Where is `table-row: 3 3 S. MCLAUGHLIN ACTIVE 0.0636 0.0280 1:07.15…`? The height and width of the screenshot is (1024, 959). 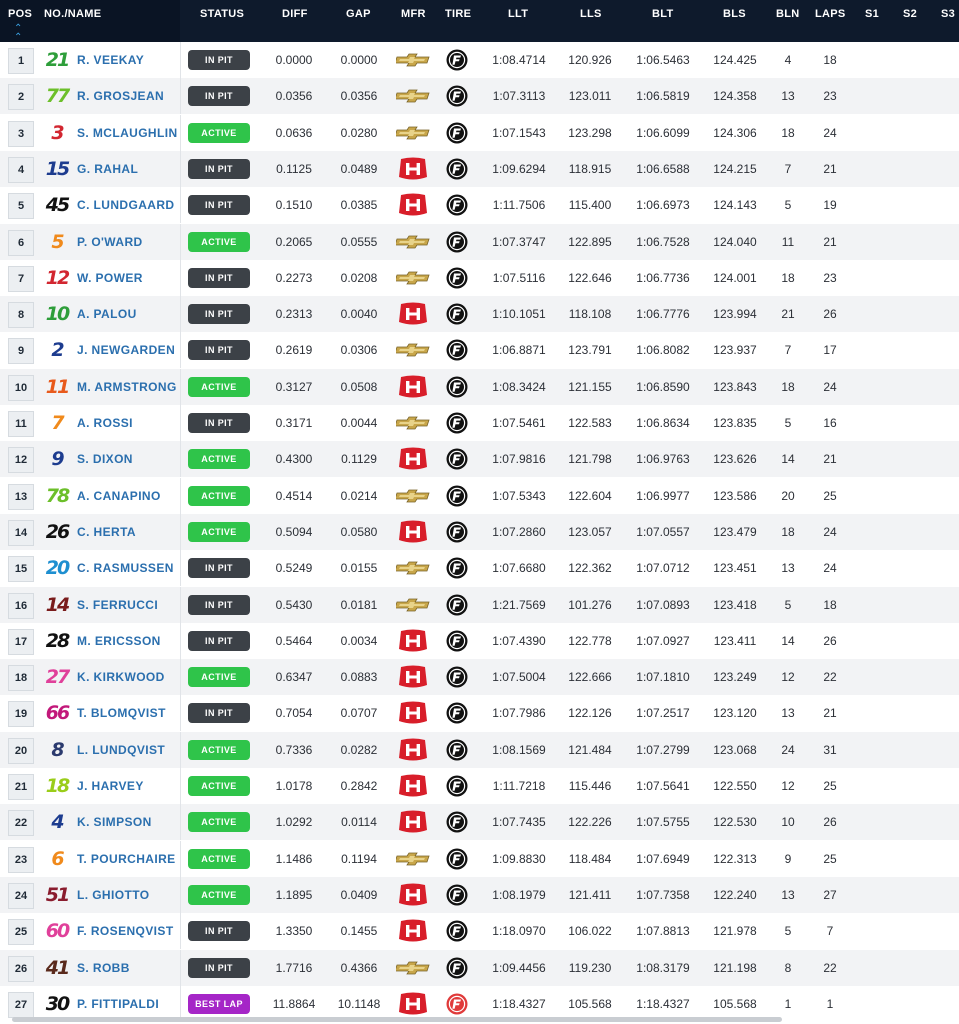
table-row: 3 3 S. MCLAUGHLIN ACTIVE 0.0636 0.0280 1:07.15… is located at coordinates (479, 132).